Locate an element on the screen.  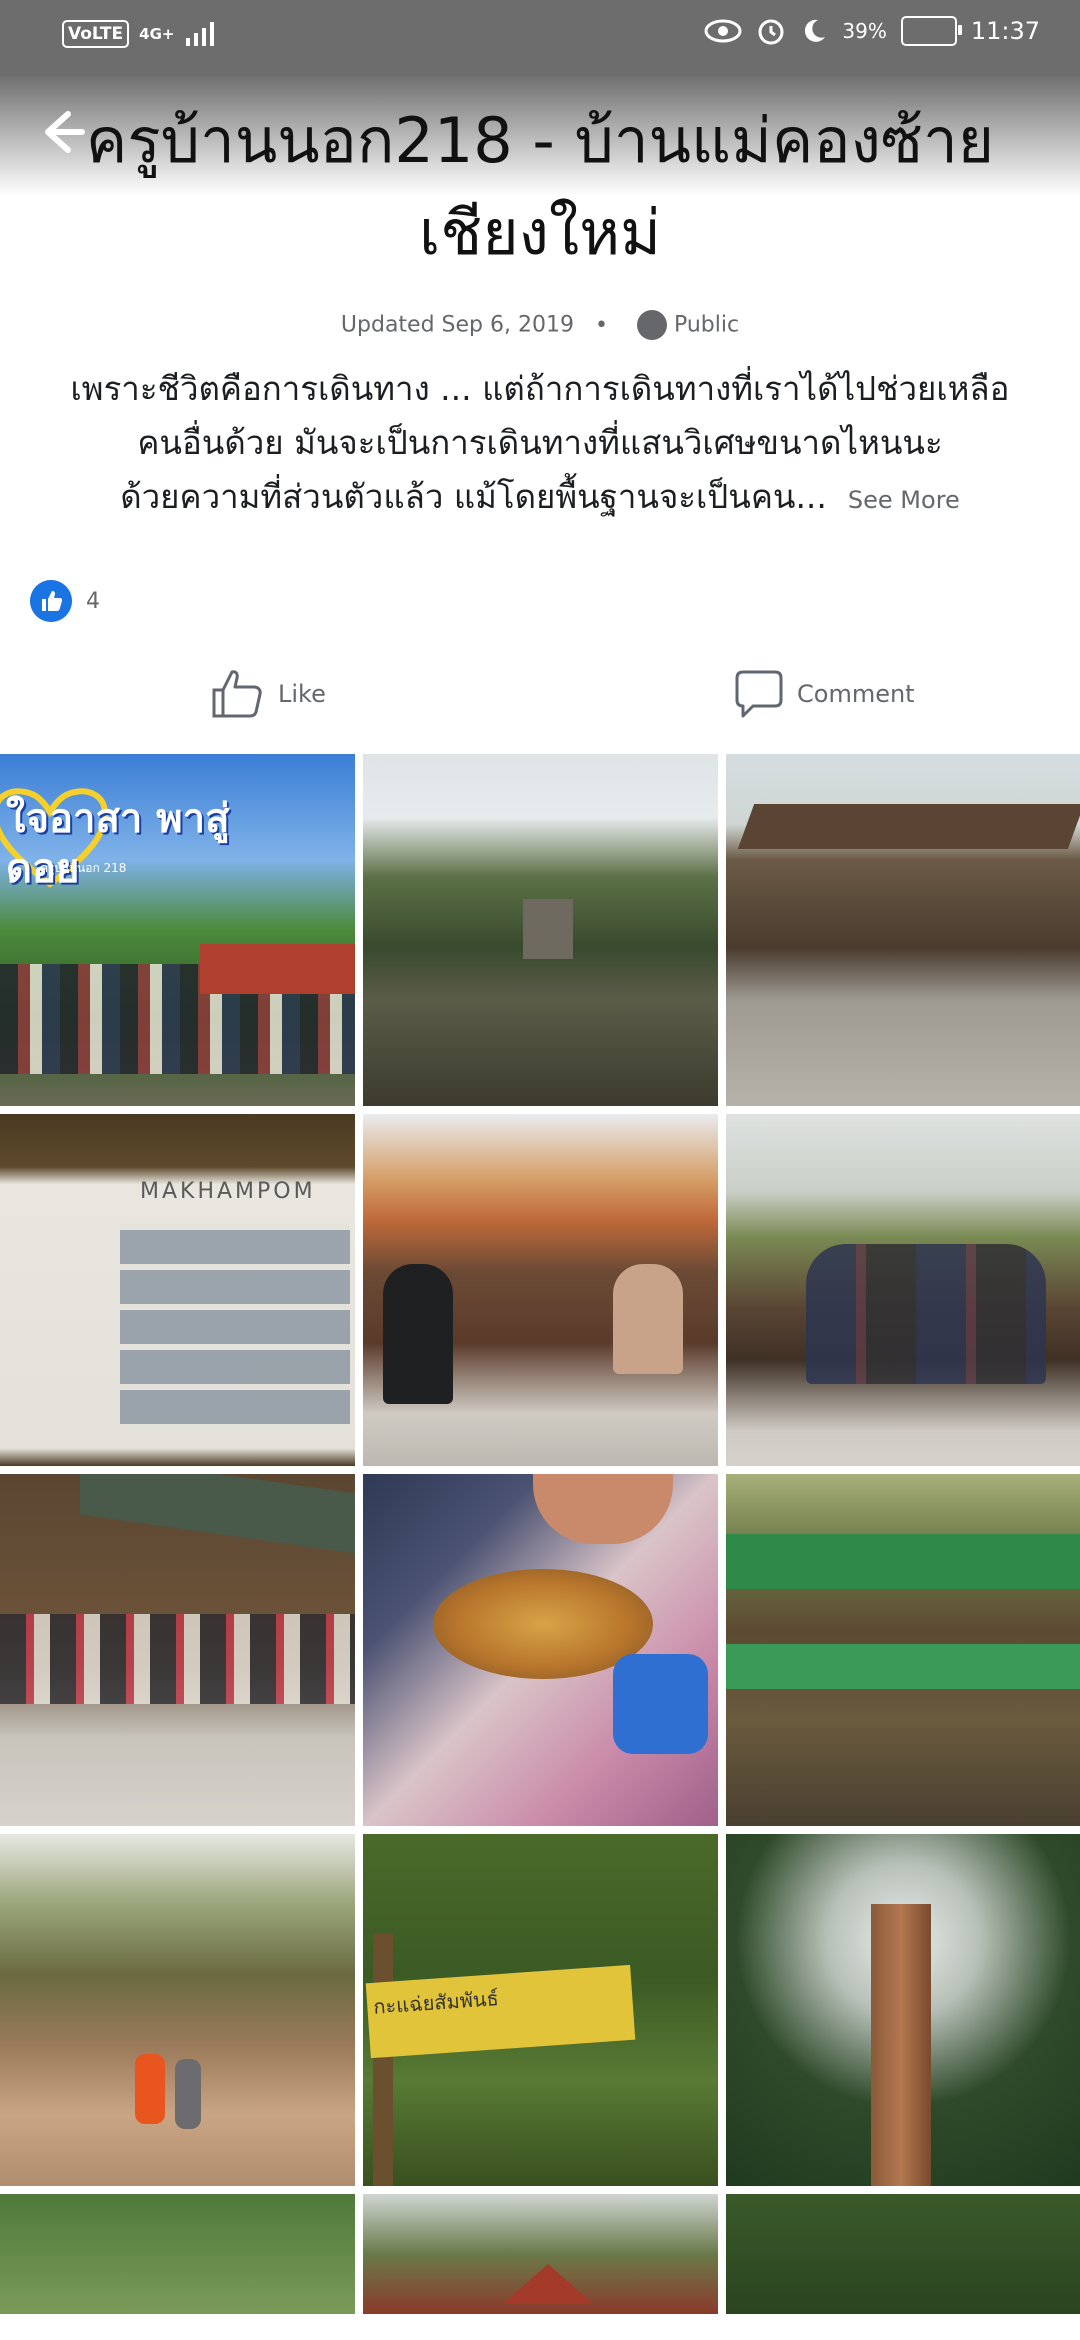
photo-hut is located at coordinates (540, 2254).